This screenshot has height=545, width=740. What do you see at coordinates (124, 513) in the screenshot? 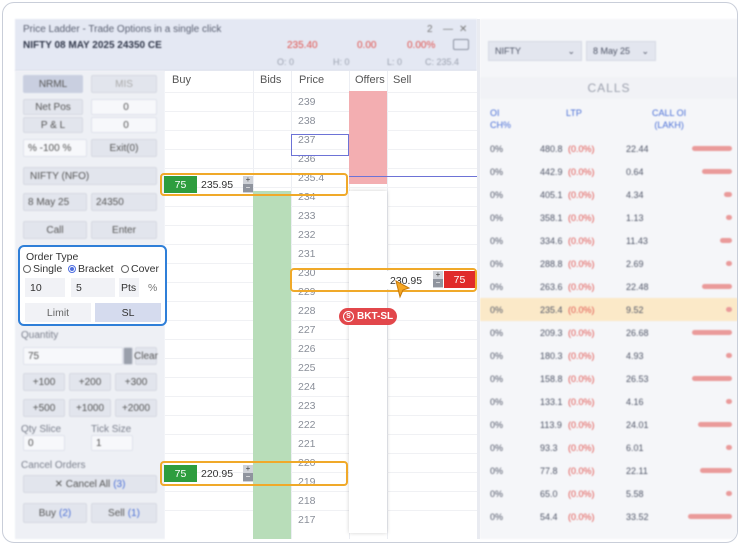
I see `sell-button: Sell (1)` at bounding box center [124, 513].